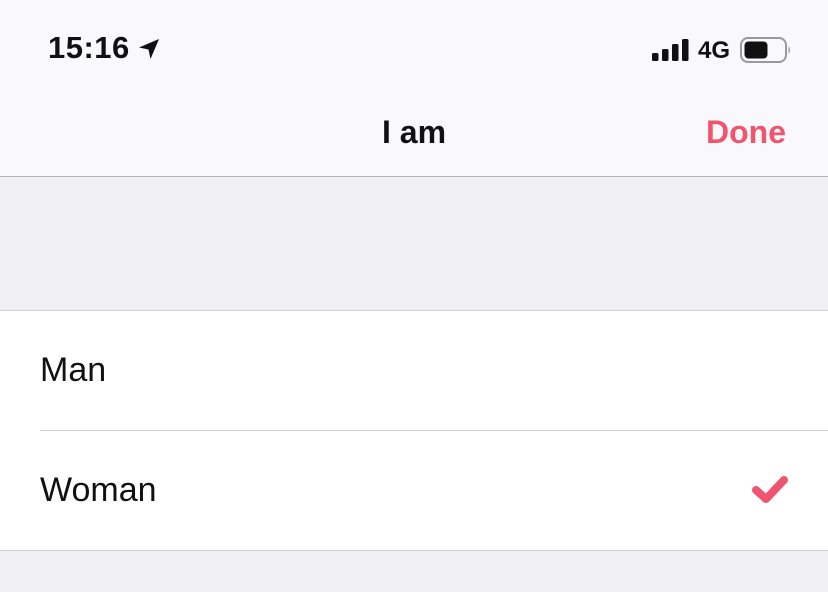 Image resolution: width=828 pixels, height=592 pixels. I want to click on option-label-woman: Woman, so click(98, 490).